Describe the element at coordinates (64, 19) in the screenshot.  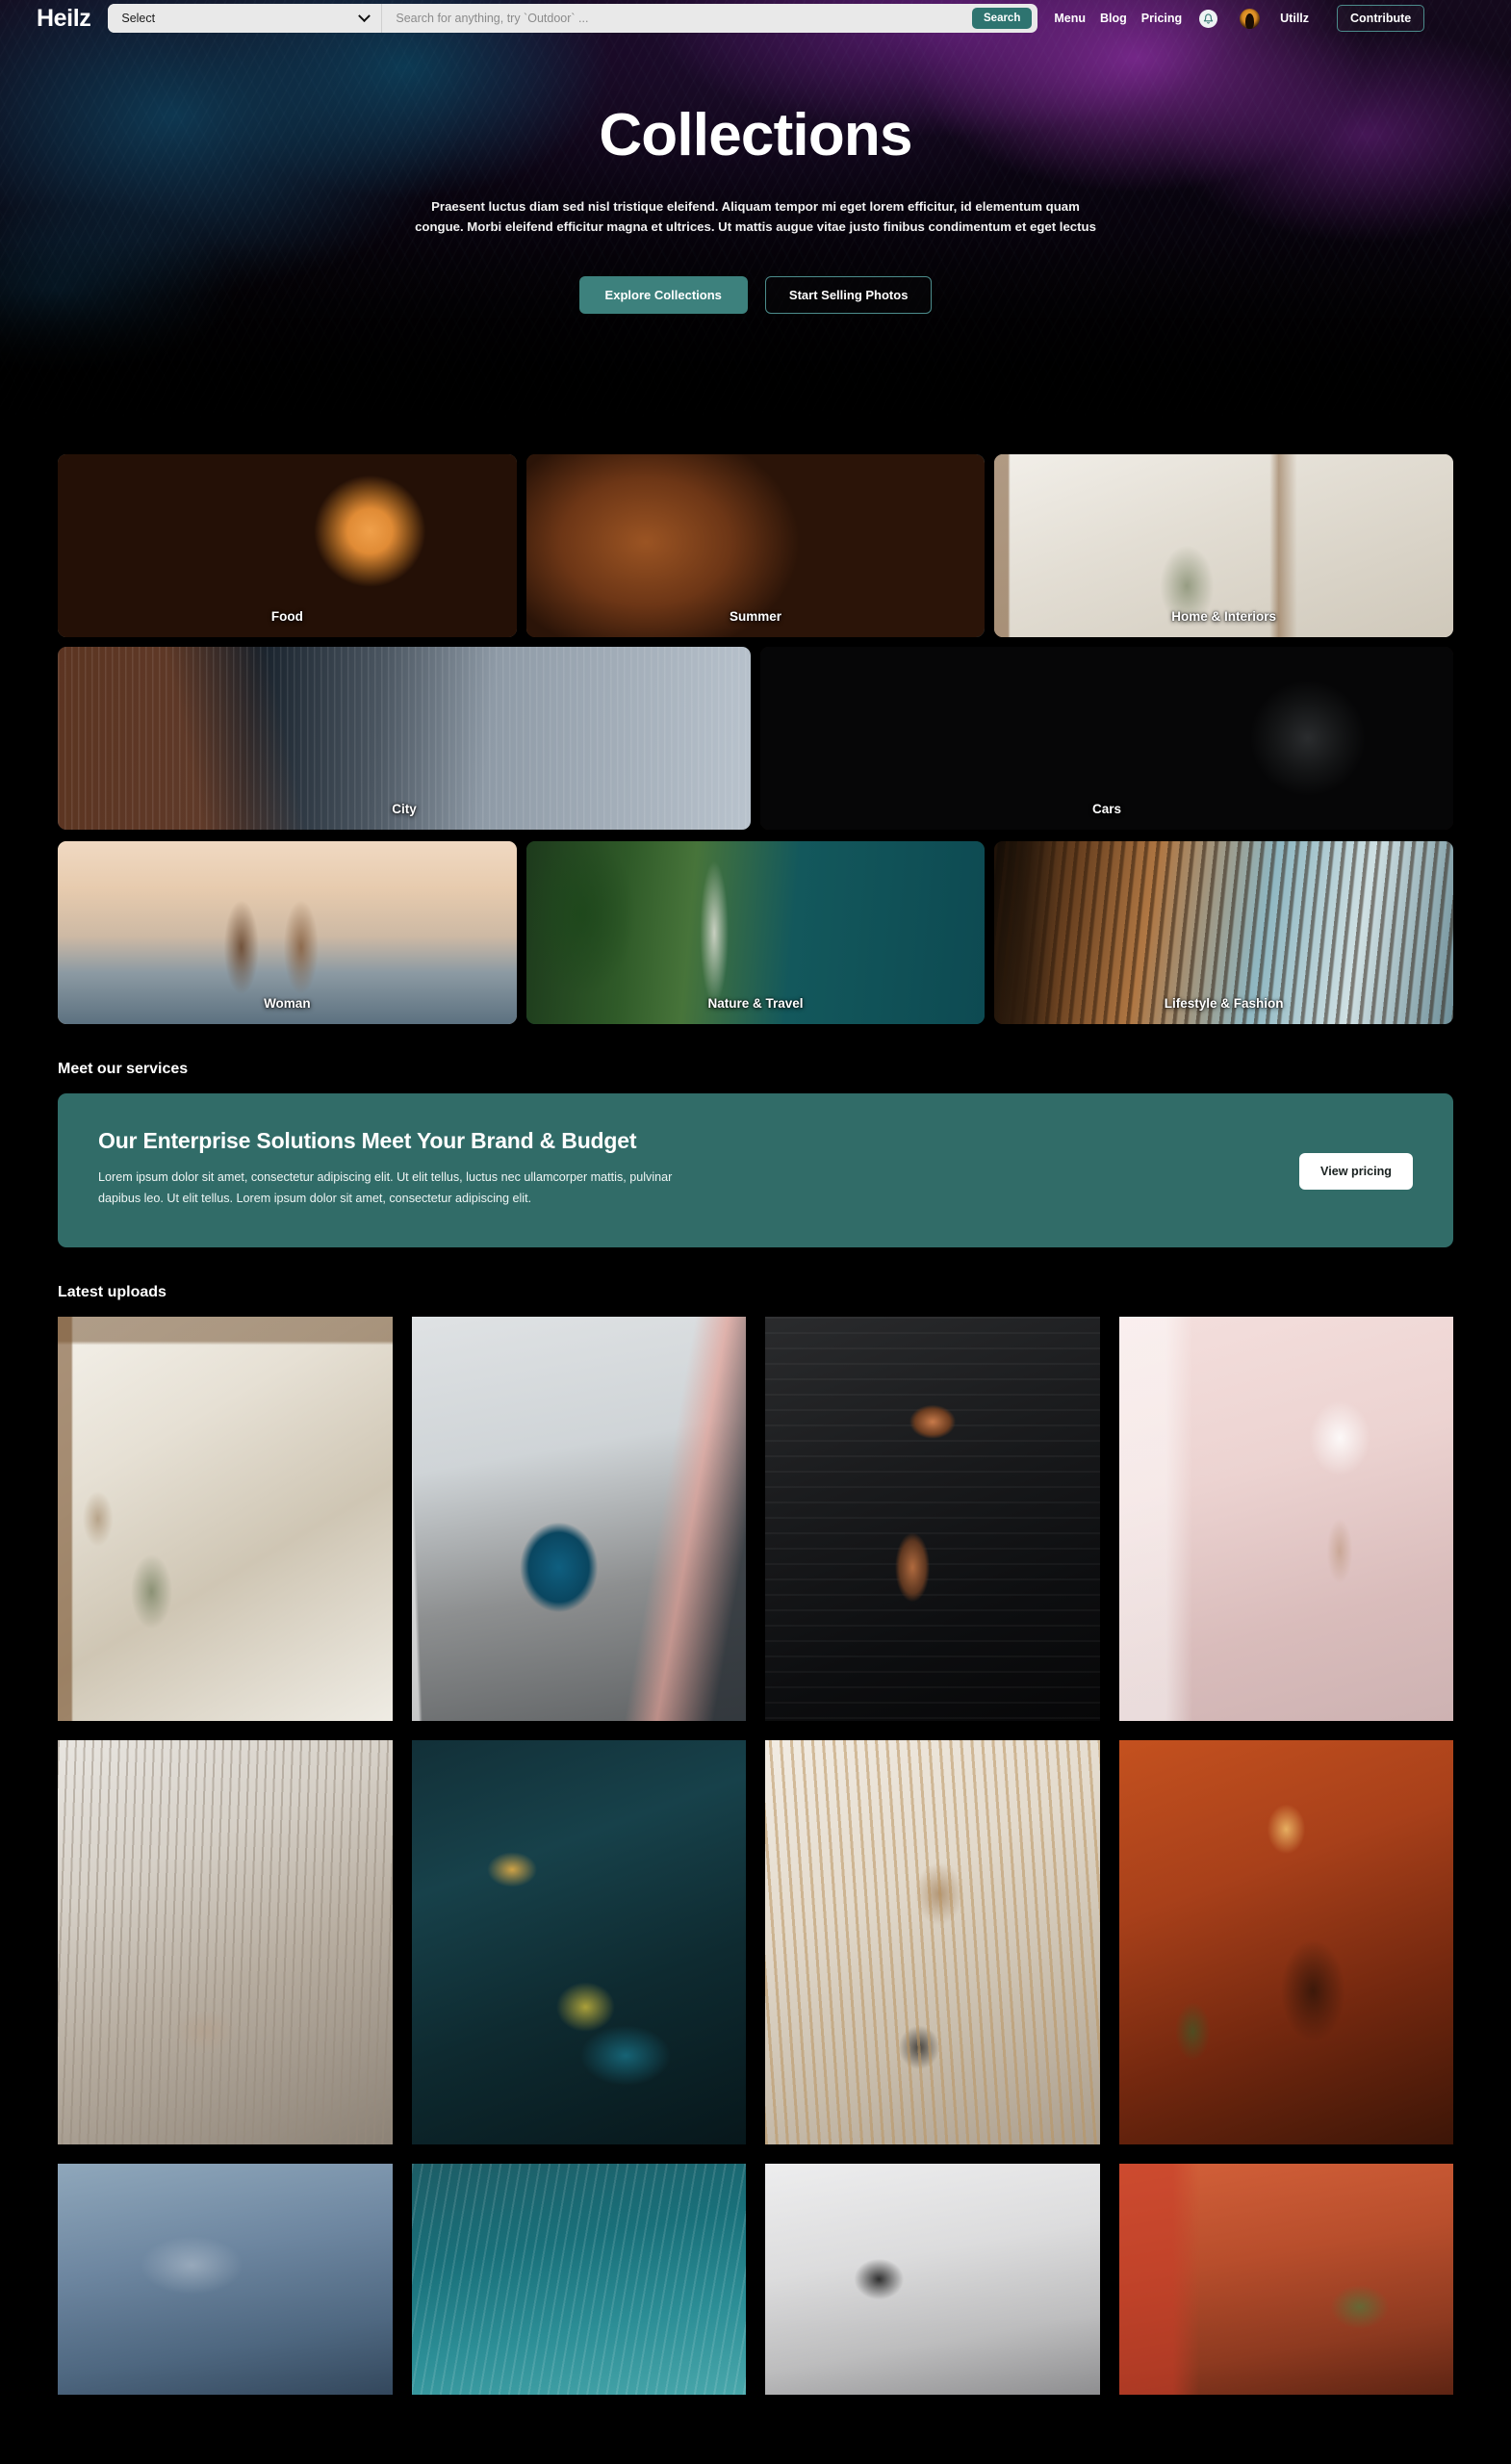
I see `brand-logo: Heilz` at that location.